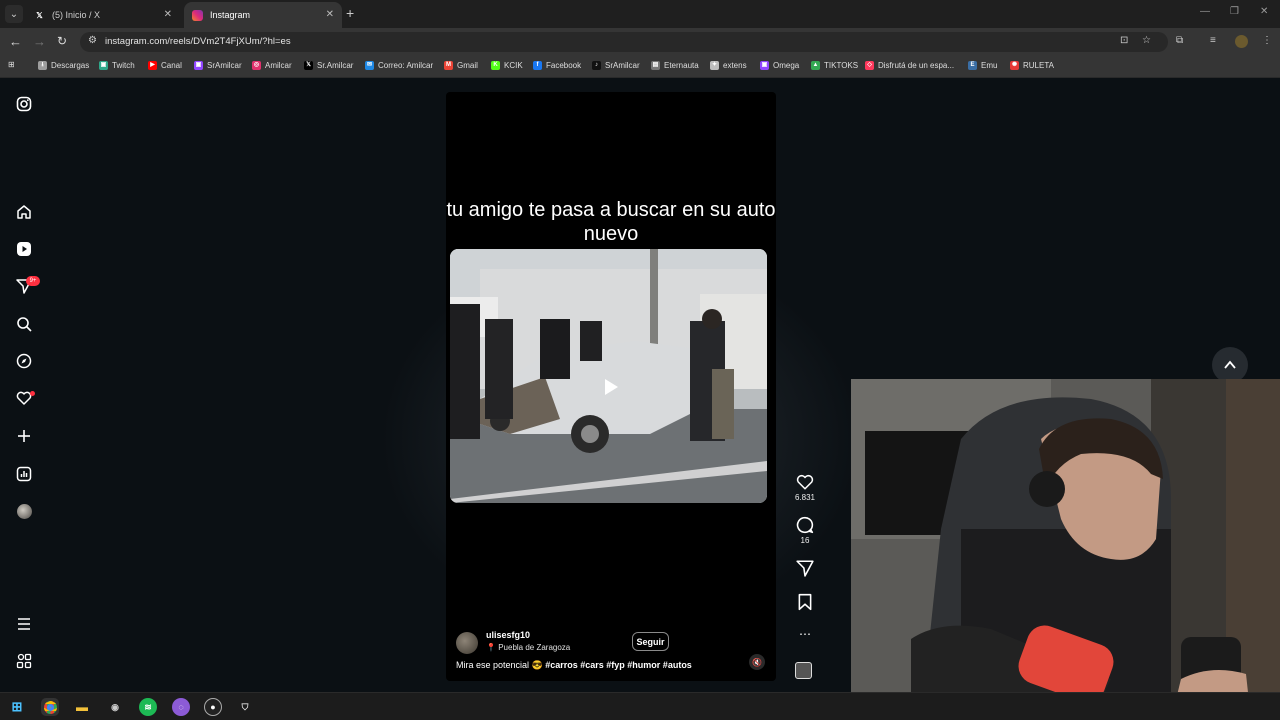 This screenshot has width=1280, height=720. What do you see at coordinates (117, 65) in the screenshot?
I see `bookmark-item: ▣ Twitch` at bounding box center [117, 65].